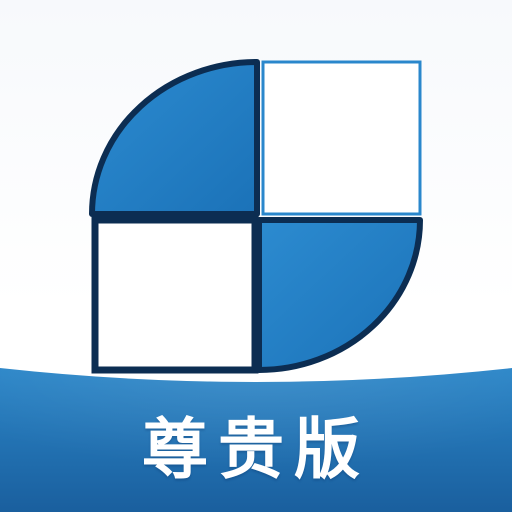  What do you see at coordinates (256, 449) in the screenshot?
I see `edition-label: 尊贵版` at bounding box center [256, 449].